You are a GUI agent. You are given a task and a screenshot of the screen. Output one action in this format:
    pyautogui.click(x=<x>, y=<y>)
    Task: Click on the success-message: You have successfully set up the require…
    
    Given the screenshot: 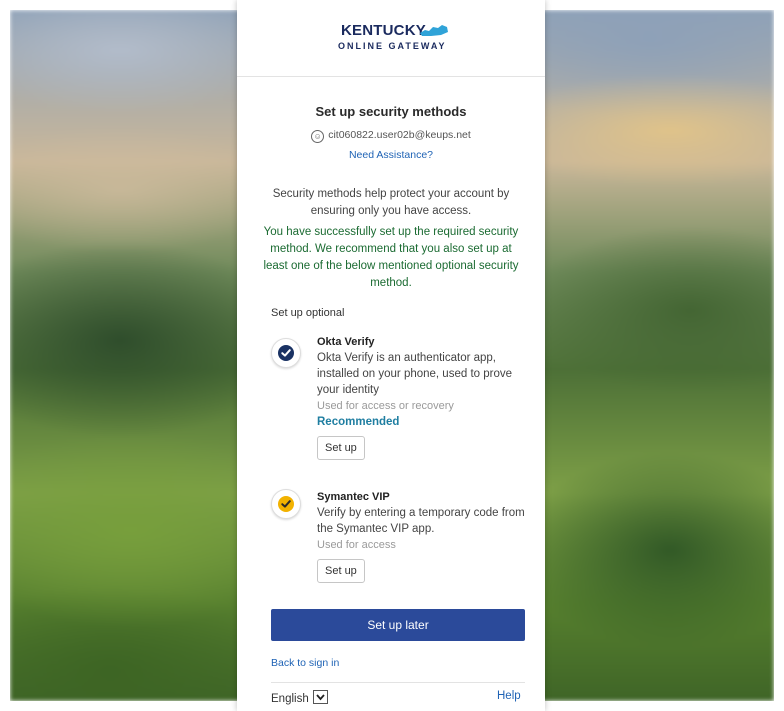 What is the action you would take?
    pyautogui.click(x=391, y=257)
    